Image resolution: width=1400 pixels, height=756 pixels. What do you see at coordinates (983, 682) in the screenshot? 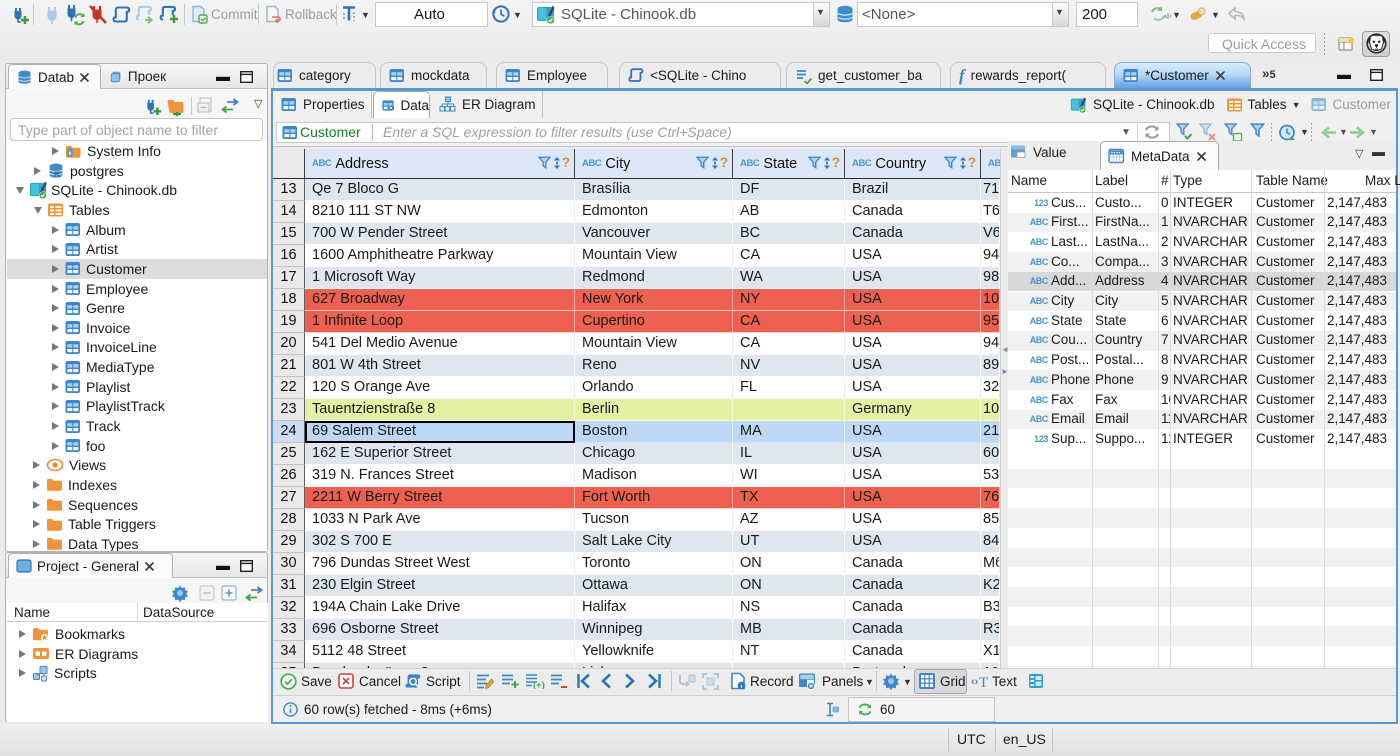
I see `svg-text: T` at bounding box center [983, 682].